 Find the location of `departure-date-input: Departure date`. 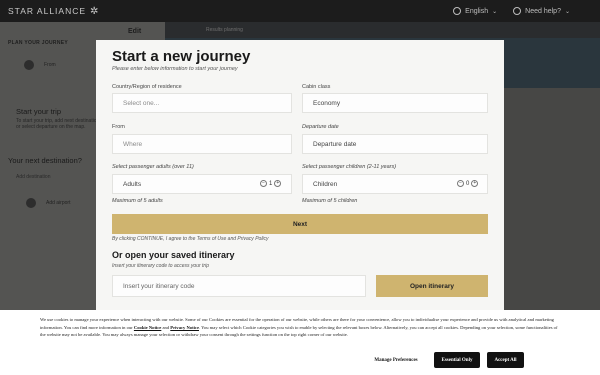

departure-date-input: Departure date is located at coordinates (395, 144).